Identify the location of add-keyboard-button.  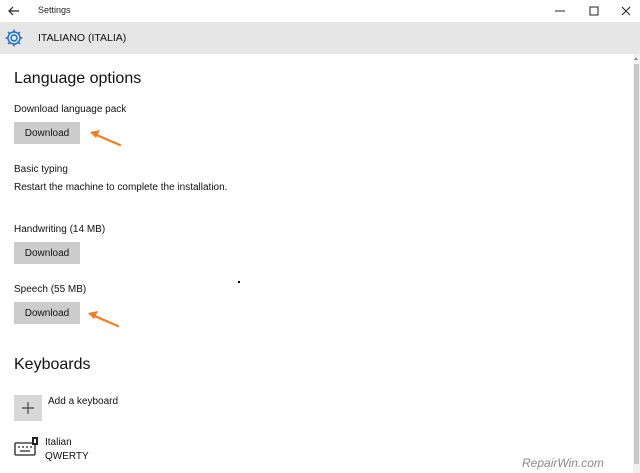
(28, 408).